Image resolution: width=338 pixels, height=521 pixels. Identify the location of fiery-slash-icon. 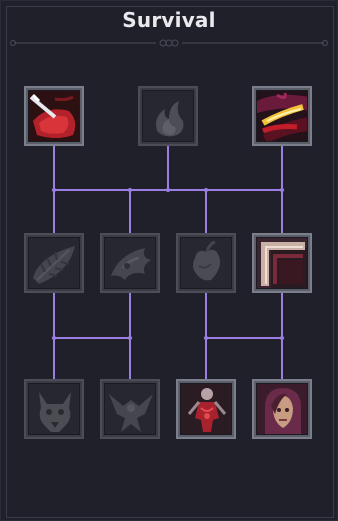
(282, 116).